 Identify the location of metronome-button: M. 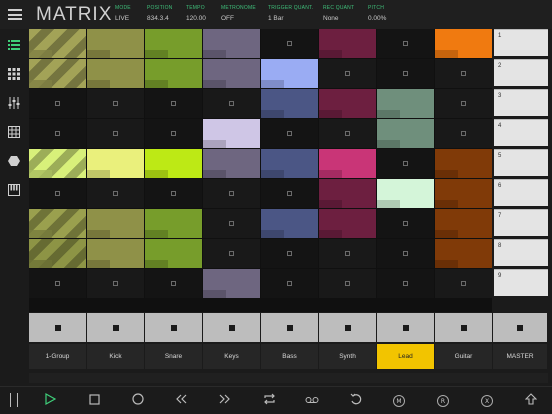
(399, 401).